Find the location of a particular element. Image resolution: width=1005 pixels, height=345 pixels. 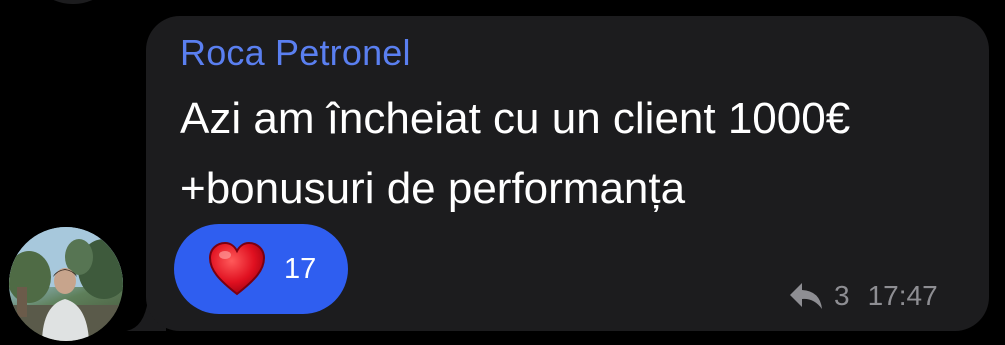

message-meta: 3 17:47 is located at coordinates (863, 296).